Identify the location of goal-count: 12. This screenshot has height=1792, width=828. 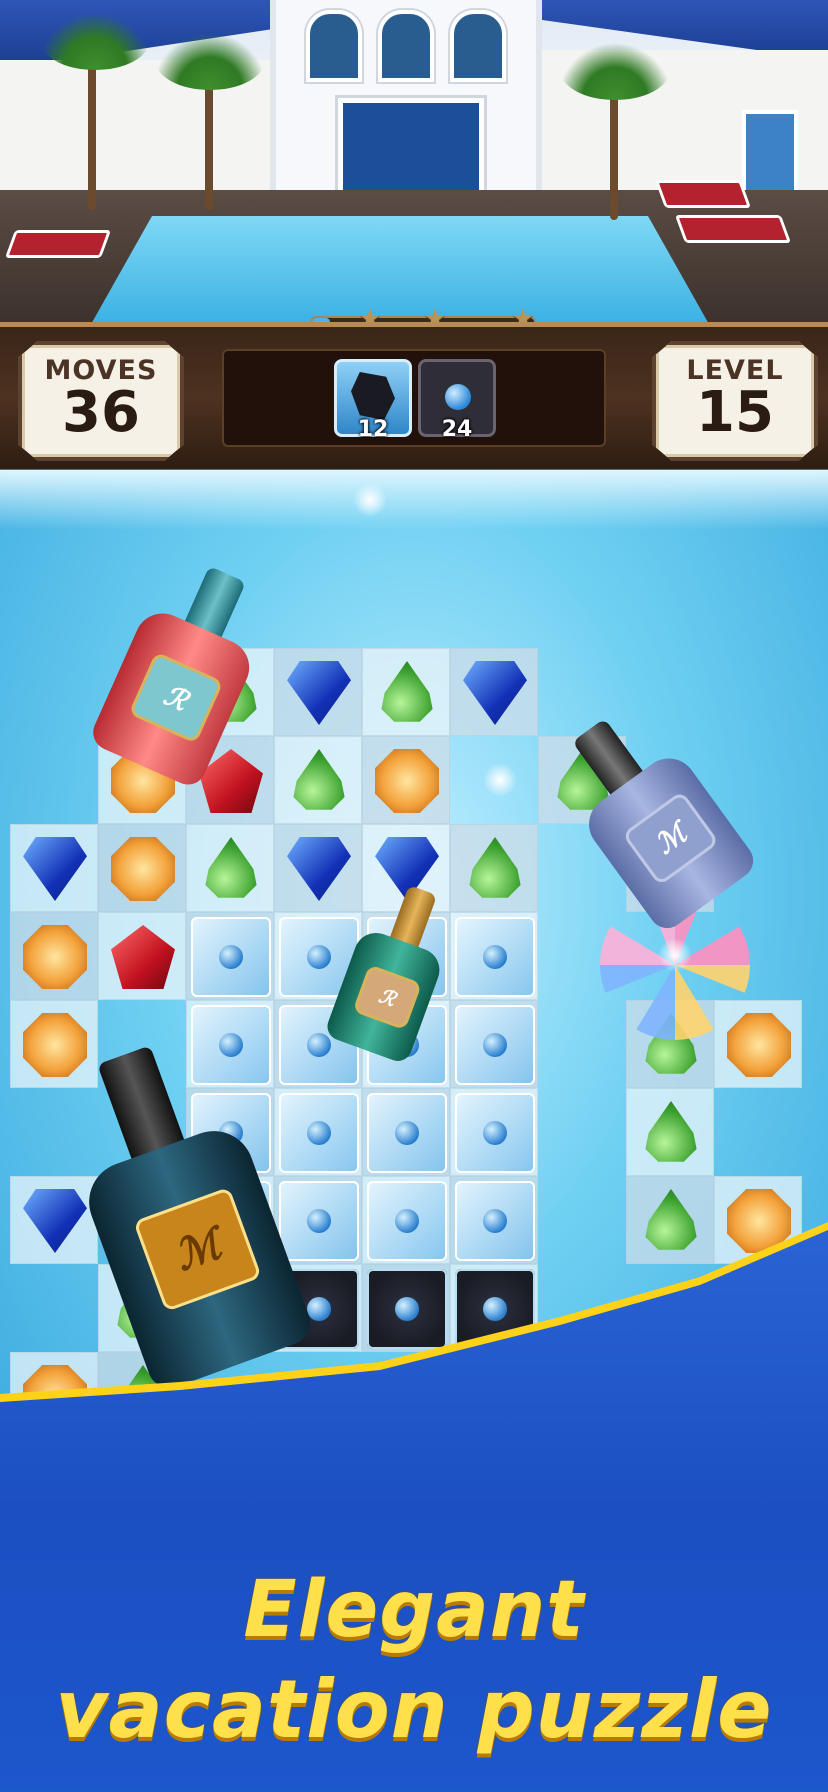
(373, 429).